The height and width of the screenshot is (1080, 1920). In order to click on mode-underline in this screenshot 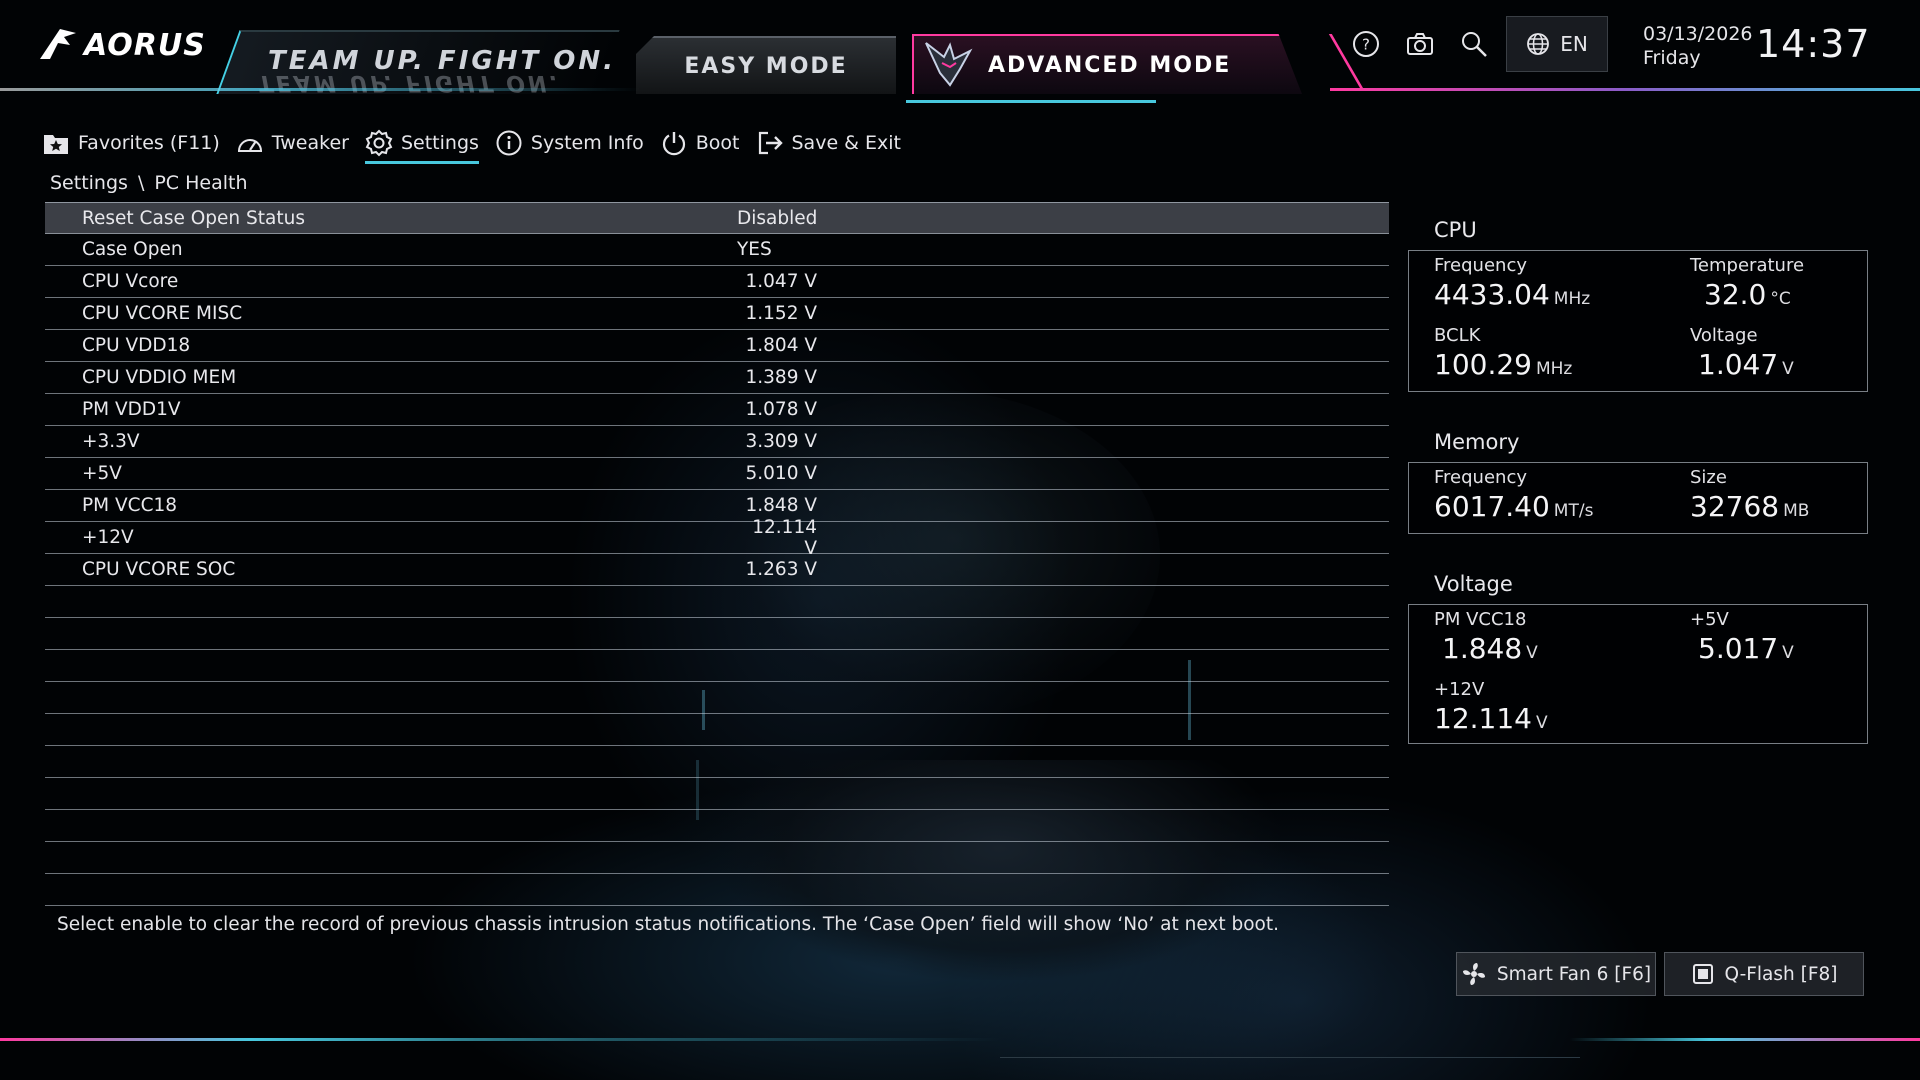, I will do `click(1031, 101)`.